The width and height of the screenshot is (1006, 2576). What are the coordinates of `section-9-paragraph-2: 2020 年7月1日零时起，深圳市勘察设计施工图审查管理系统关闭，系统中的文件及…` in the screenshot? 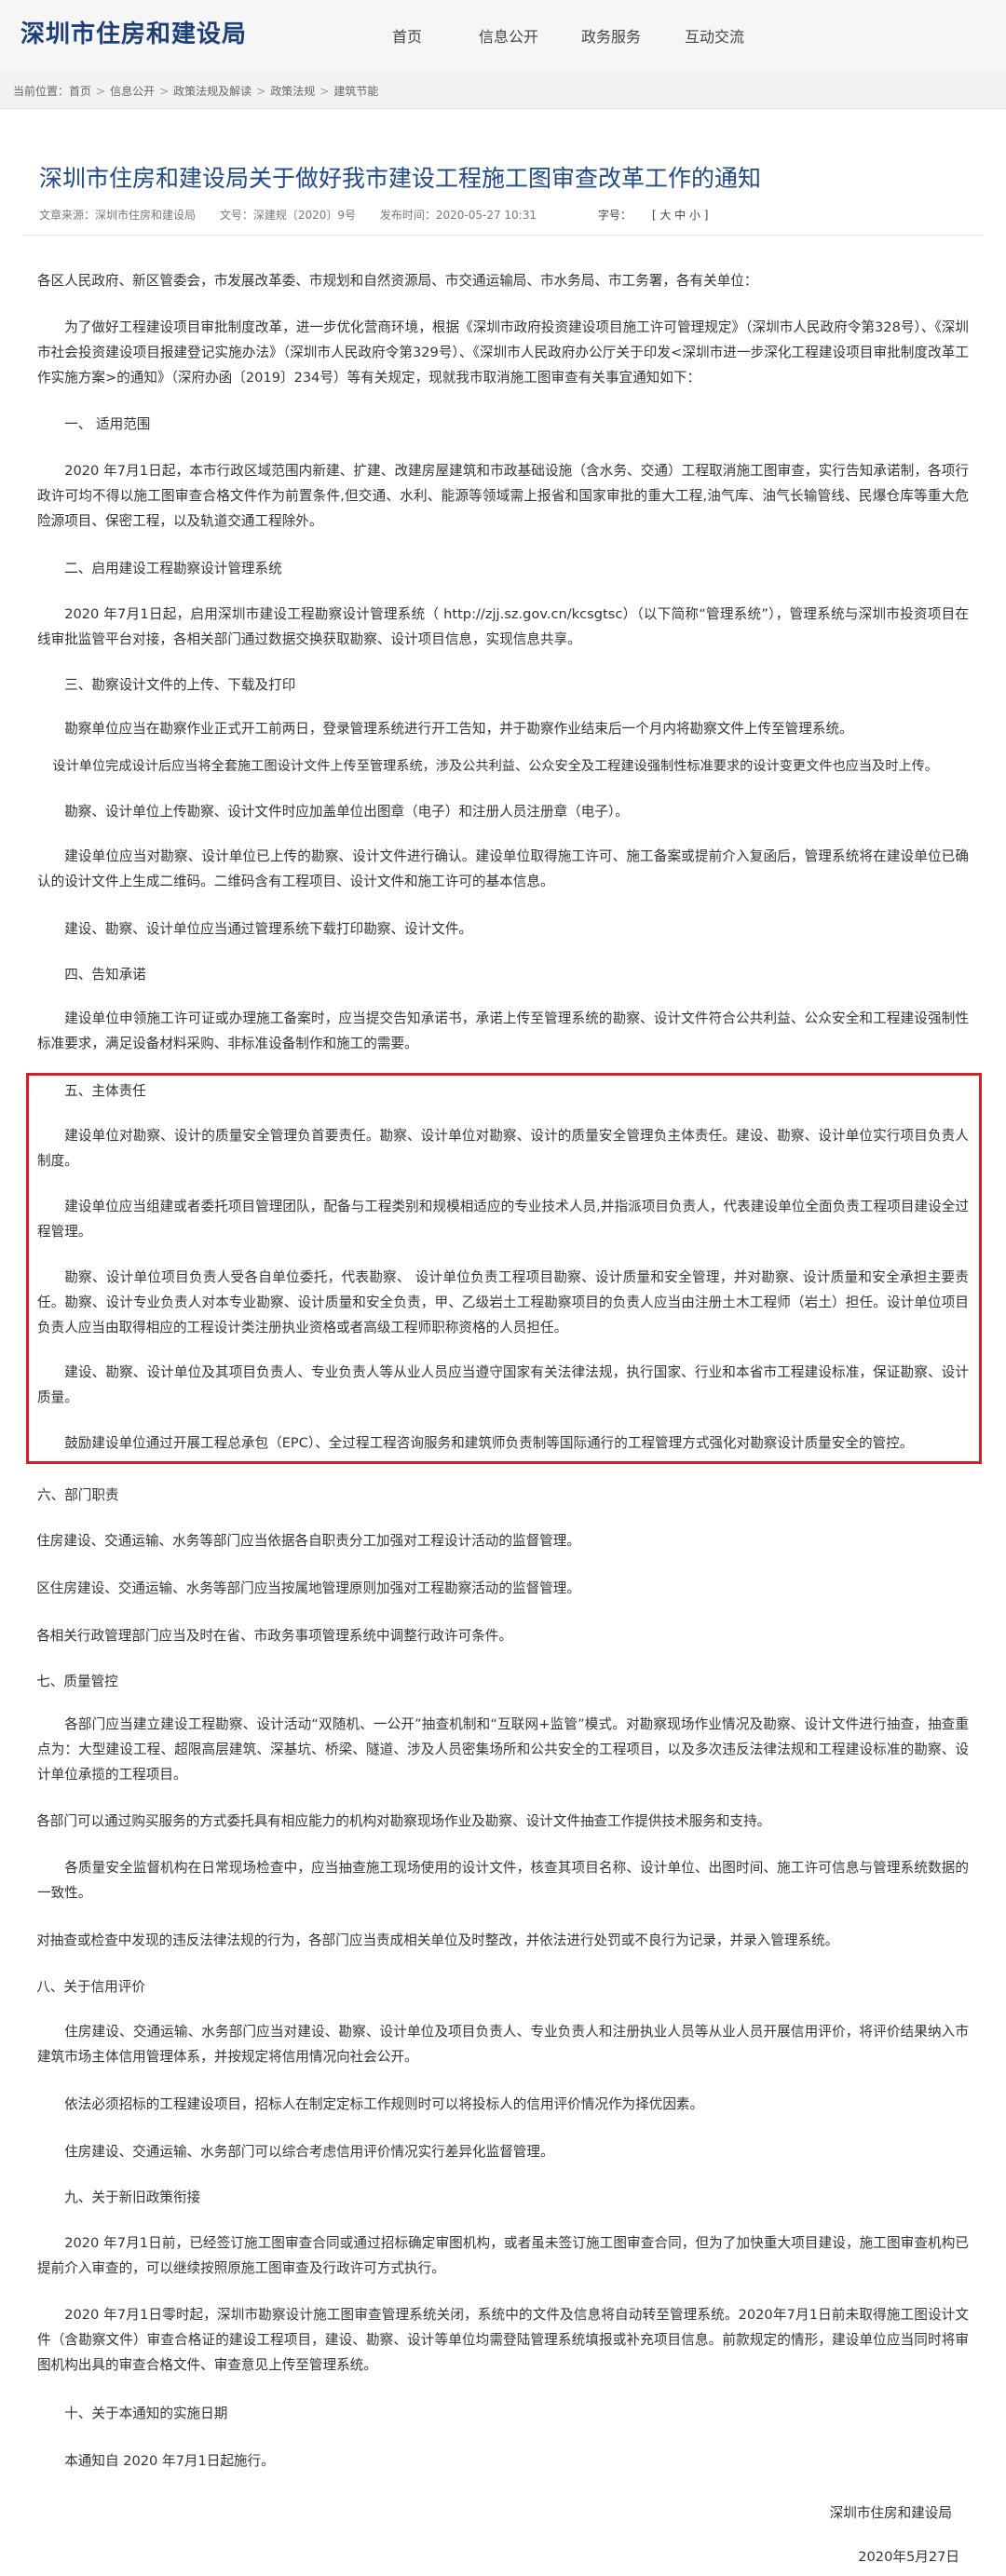 It's located at (503, 2340).